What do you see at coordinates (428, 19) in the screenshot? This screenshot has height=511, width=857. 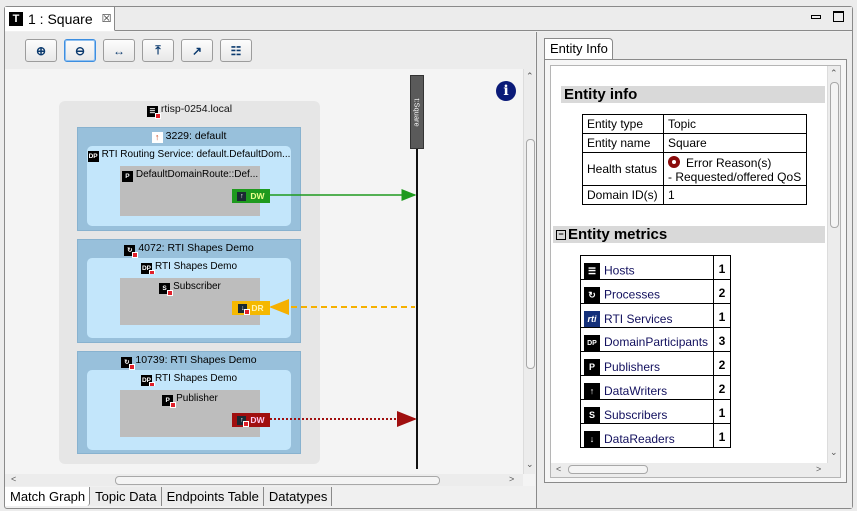 I see `editor-tab-bar: T 1 : Square ☒` at bounding box center [428, 19].